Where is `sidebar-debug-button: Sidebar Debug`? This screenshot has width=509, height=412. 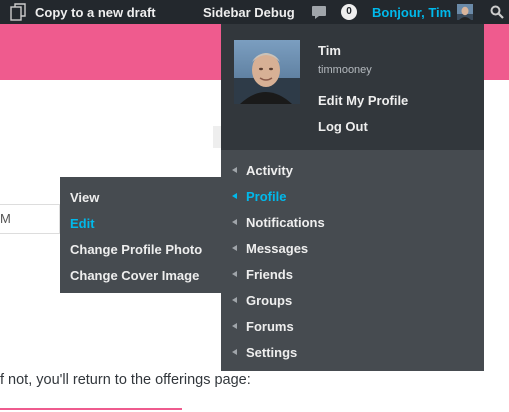
sidebar-debug-button: Sidebar Debug is located at coordinates (249, 12).